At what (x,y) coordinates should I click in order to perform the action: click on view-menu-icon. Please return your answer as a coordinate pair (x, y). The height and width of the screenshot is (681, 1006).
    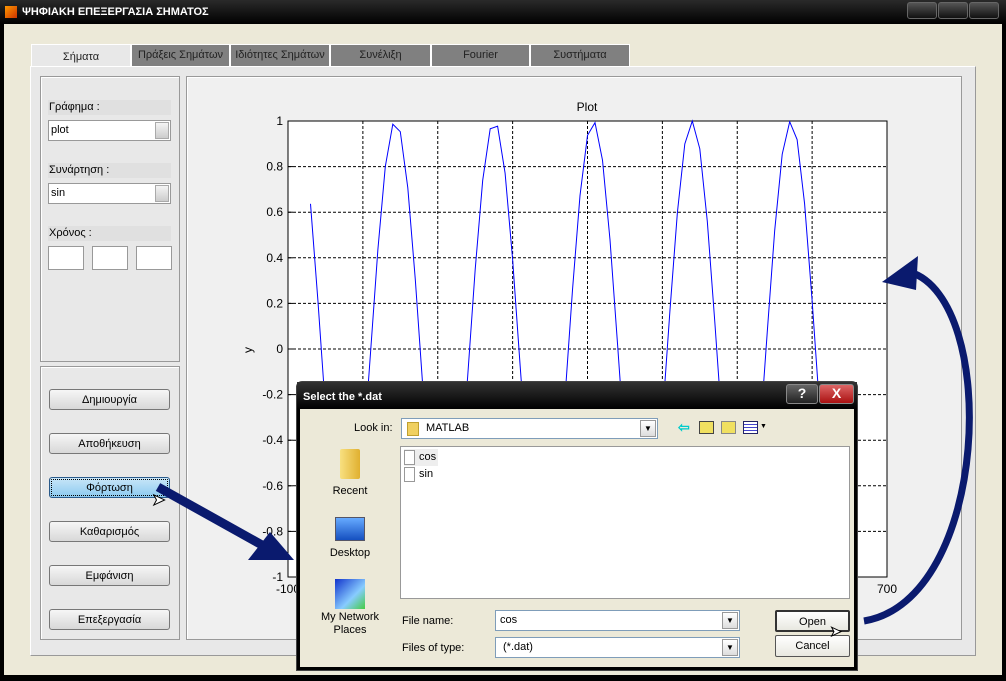
    Looking at the image, I should click on (750, 427).